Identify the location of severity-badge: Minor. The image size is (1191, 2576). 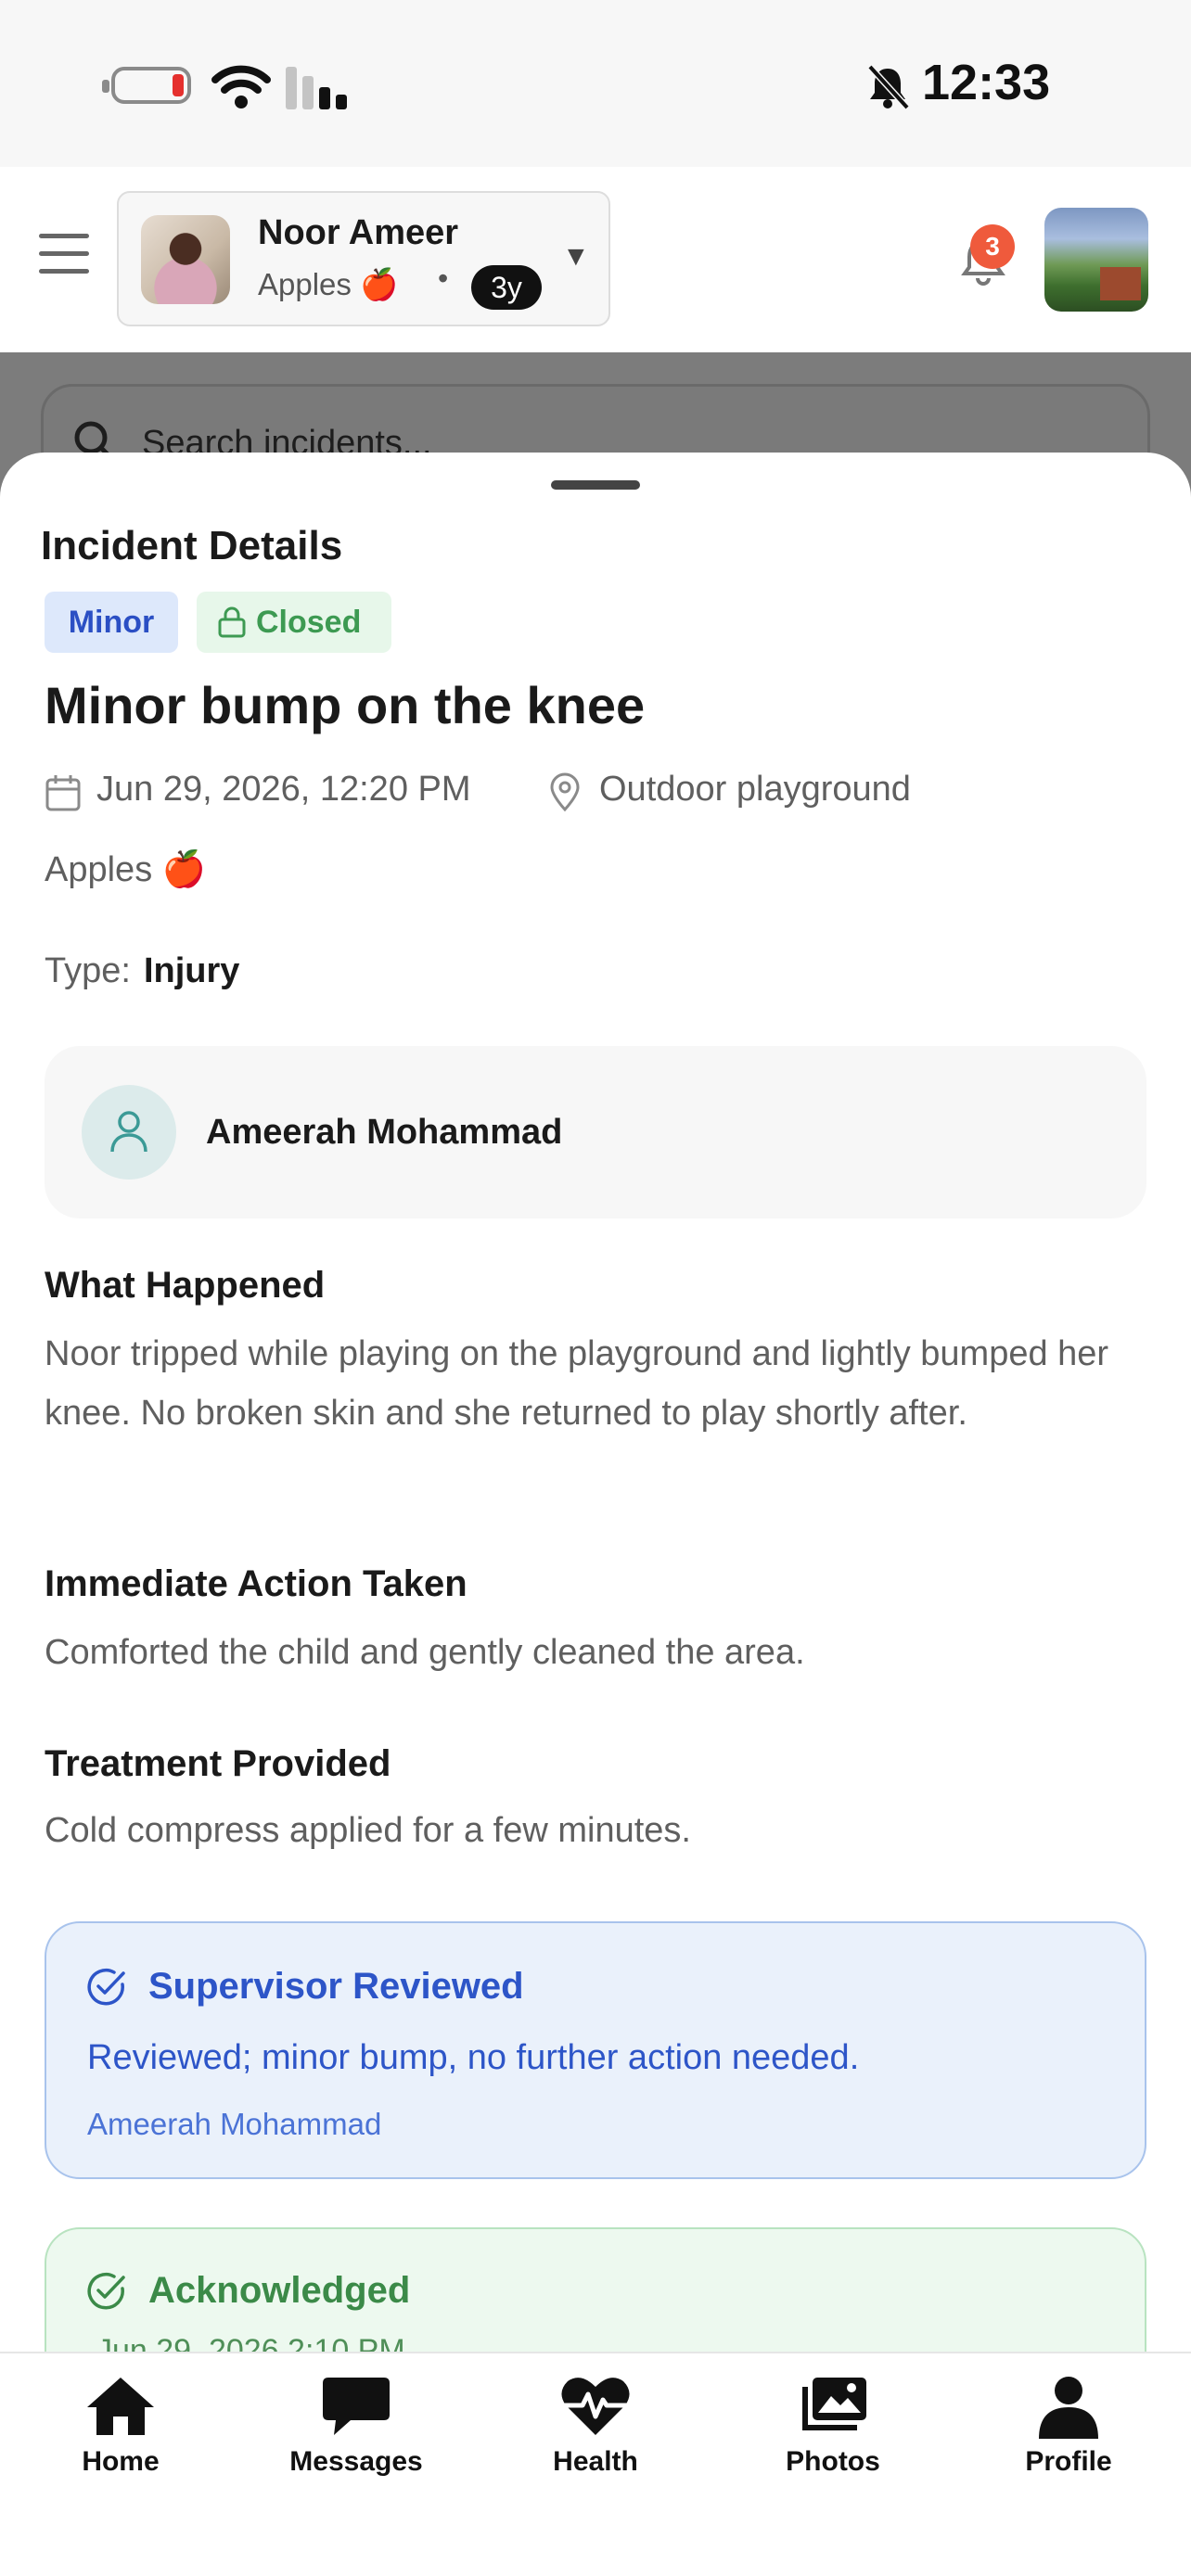
(111, 622).